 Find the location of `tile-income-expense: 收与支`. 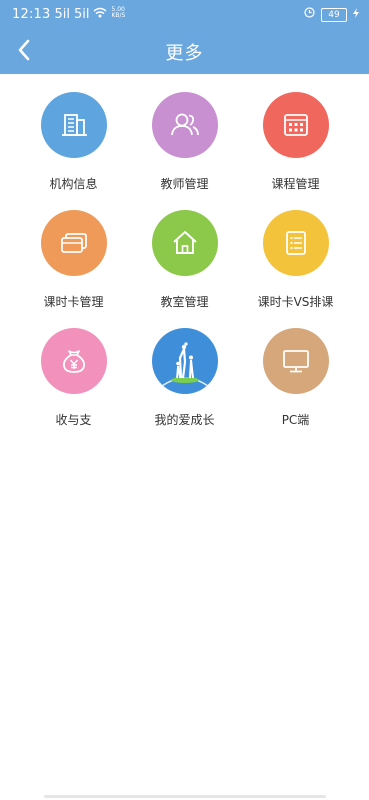

tile-income-expense: 收与支 is located at coordinates (73, 387).